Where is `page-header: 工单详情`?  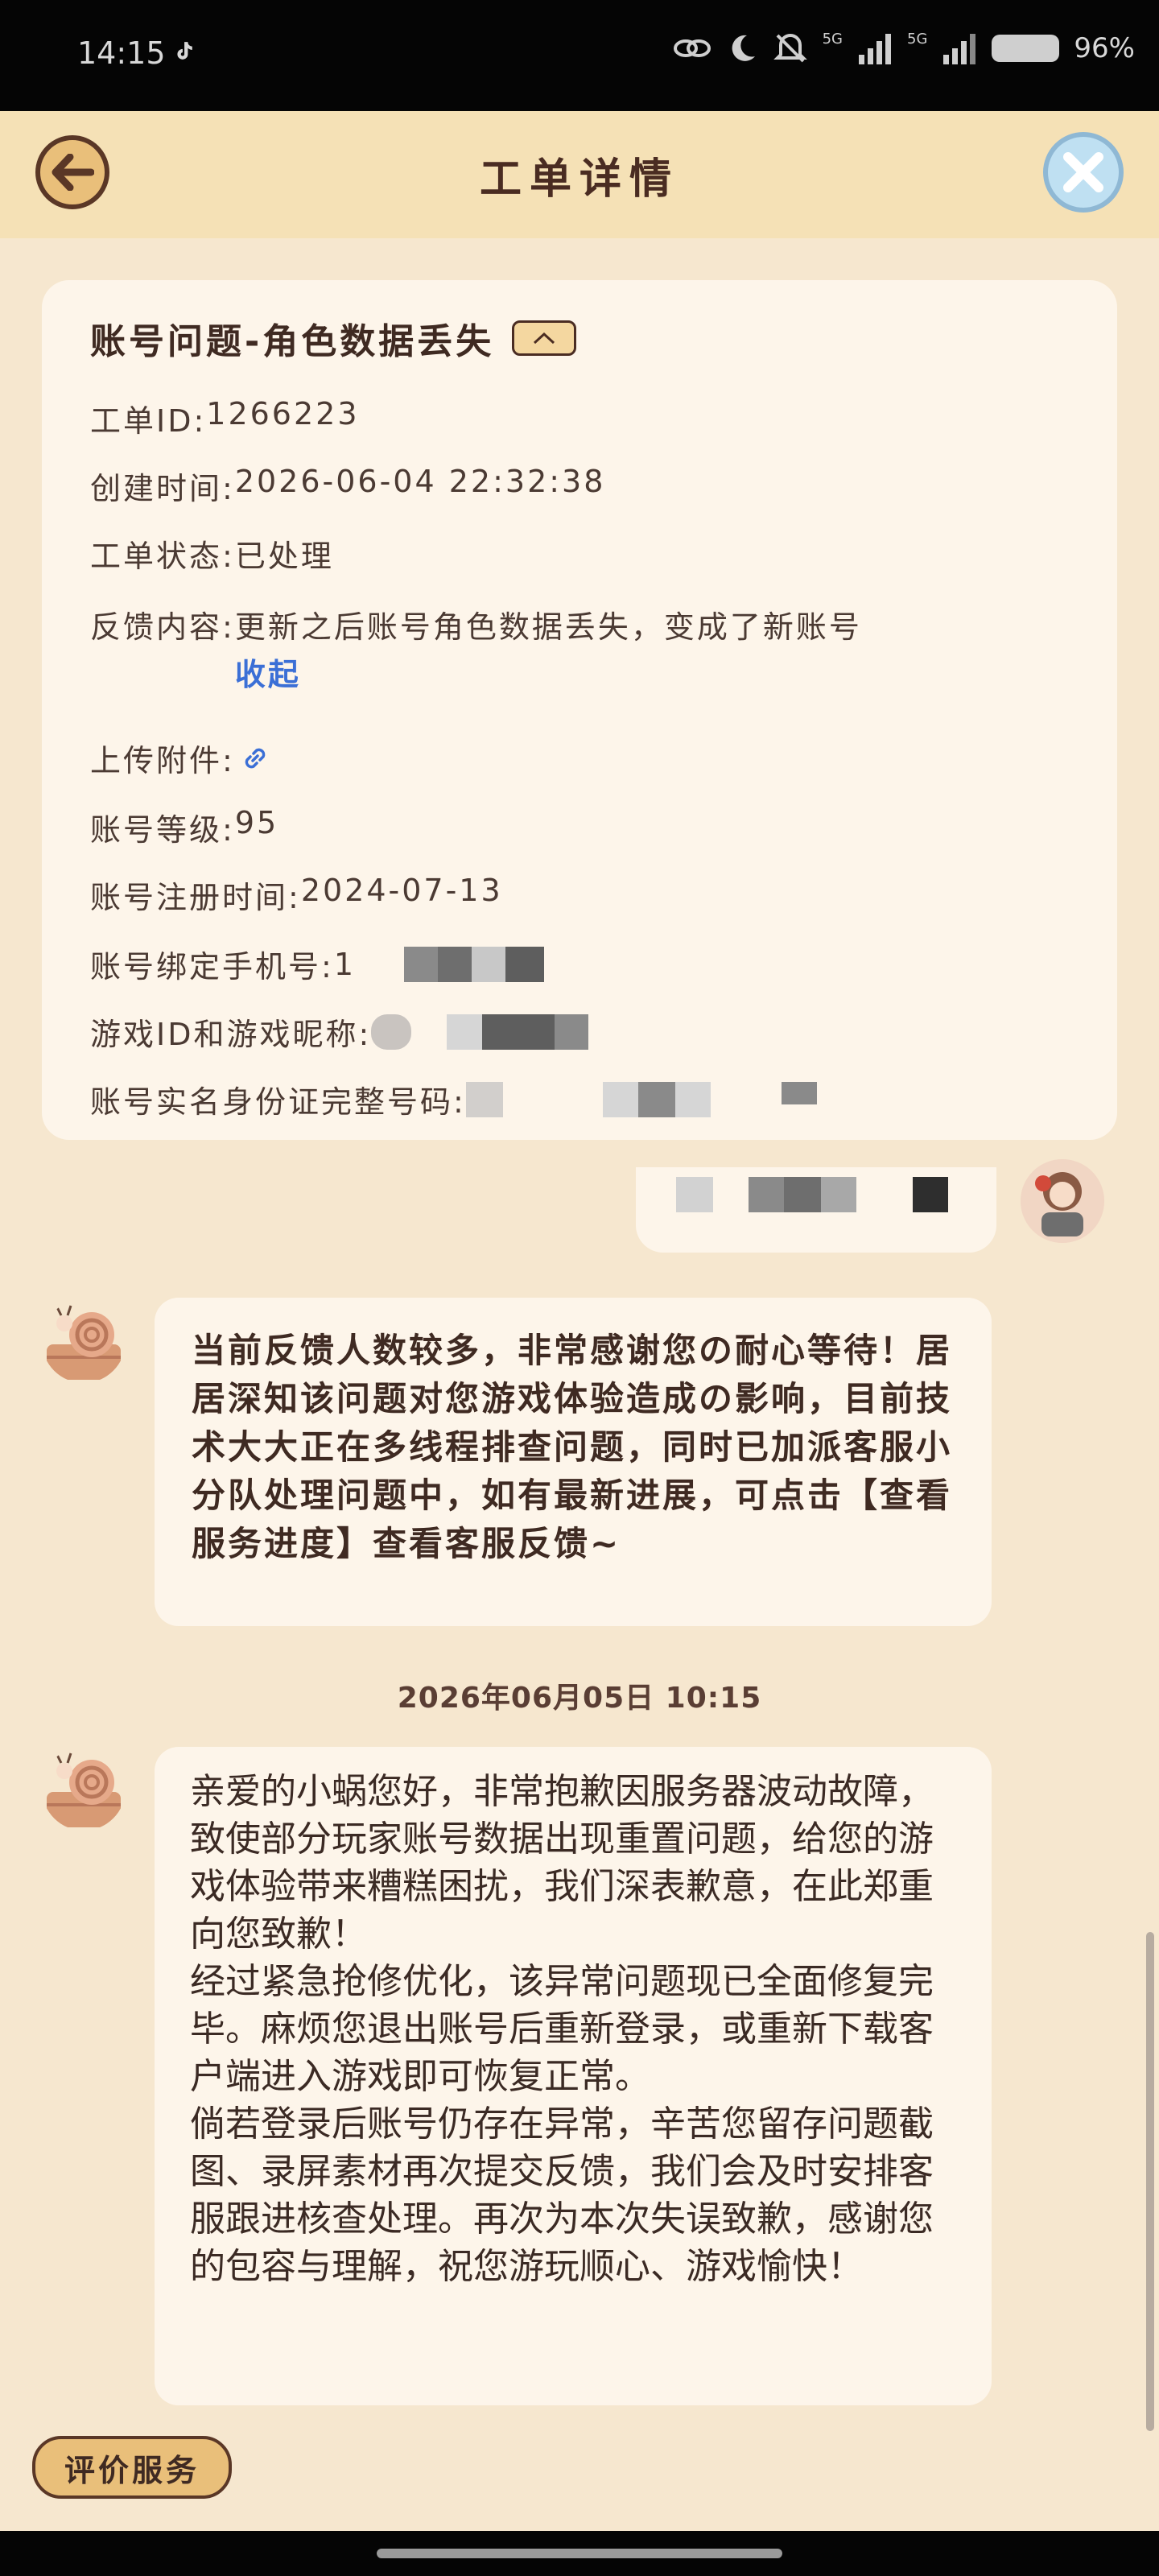
page-header: 工单详情 is located at coordinates (579, 174).